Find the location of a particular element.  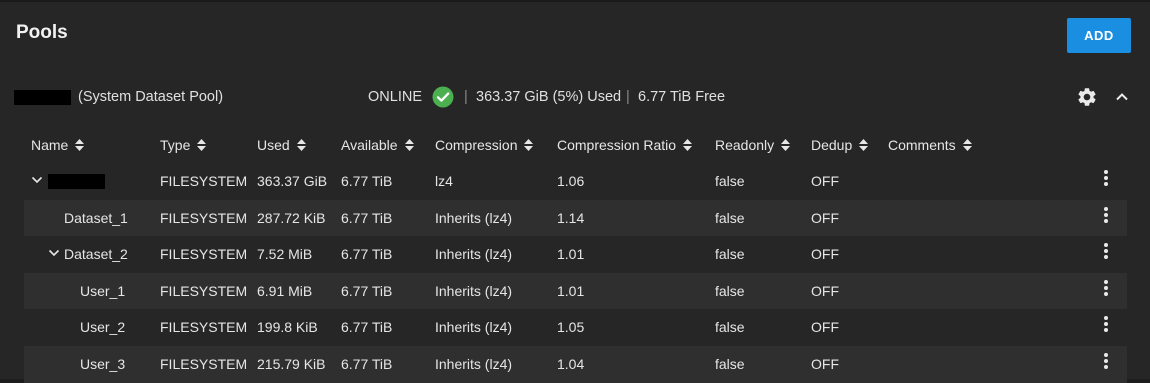

cell-name: User_3 is located at coordinates (103, 363).